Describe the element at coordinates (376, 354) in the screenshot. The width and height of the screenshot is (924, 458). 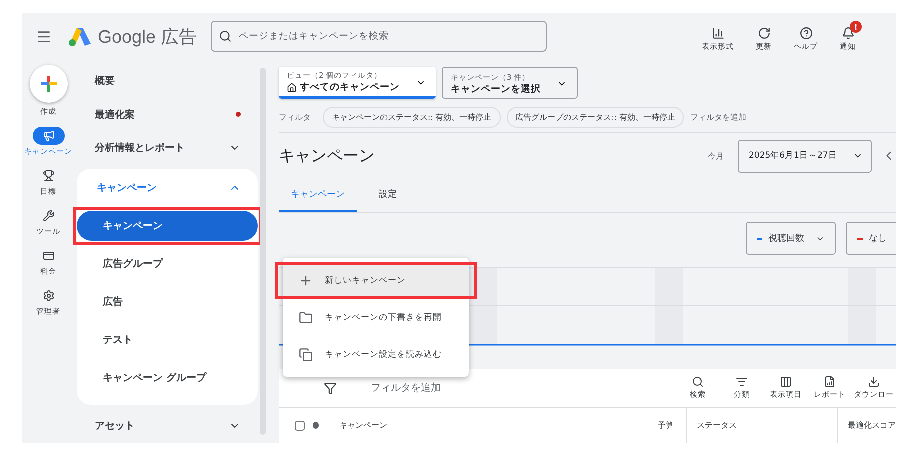
I see `menu-item: キャンペーン設定を読み込む` at that location.